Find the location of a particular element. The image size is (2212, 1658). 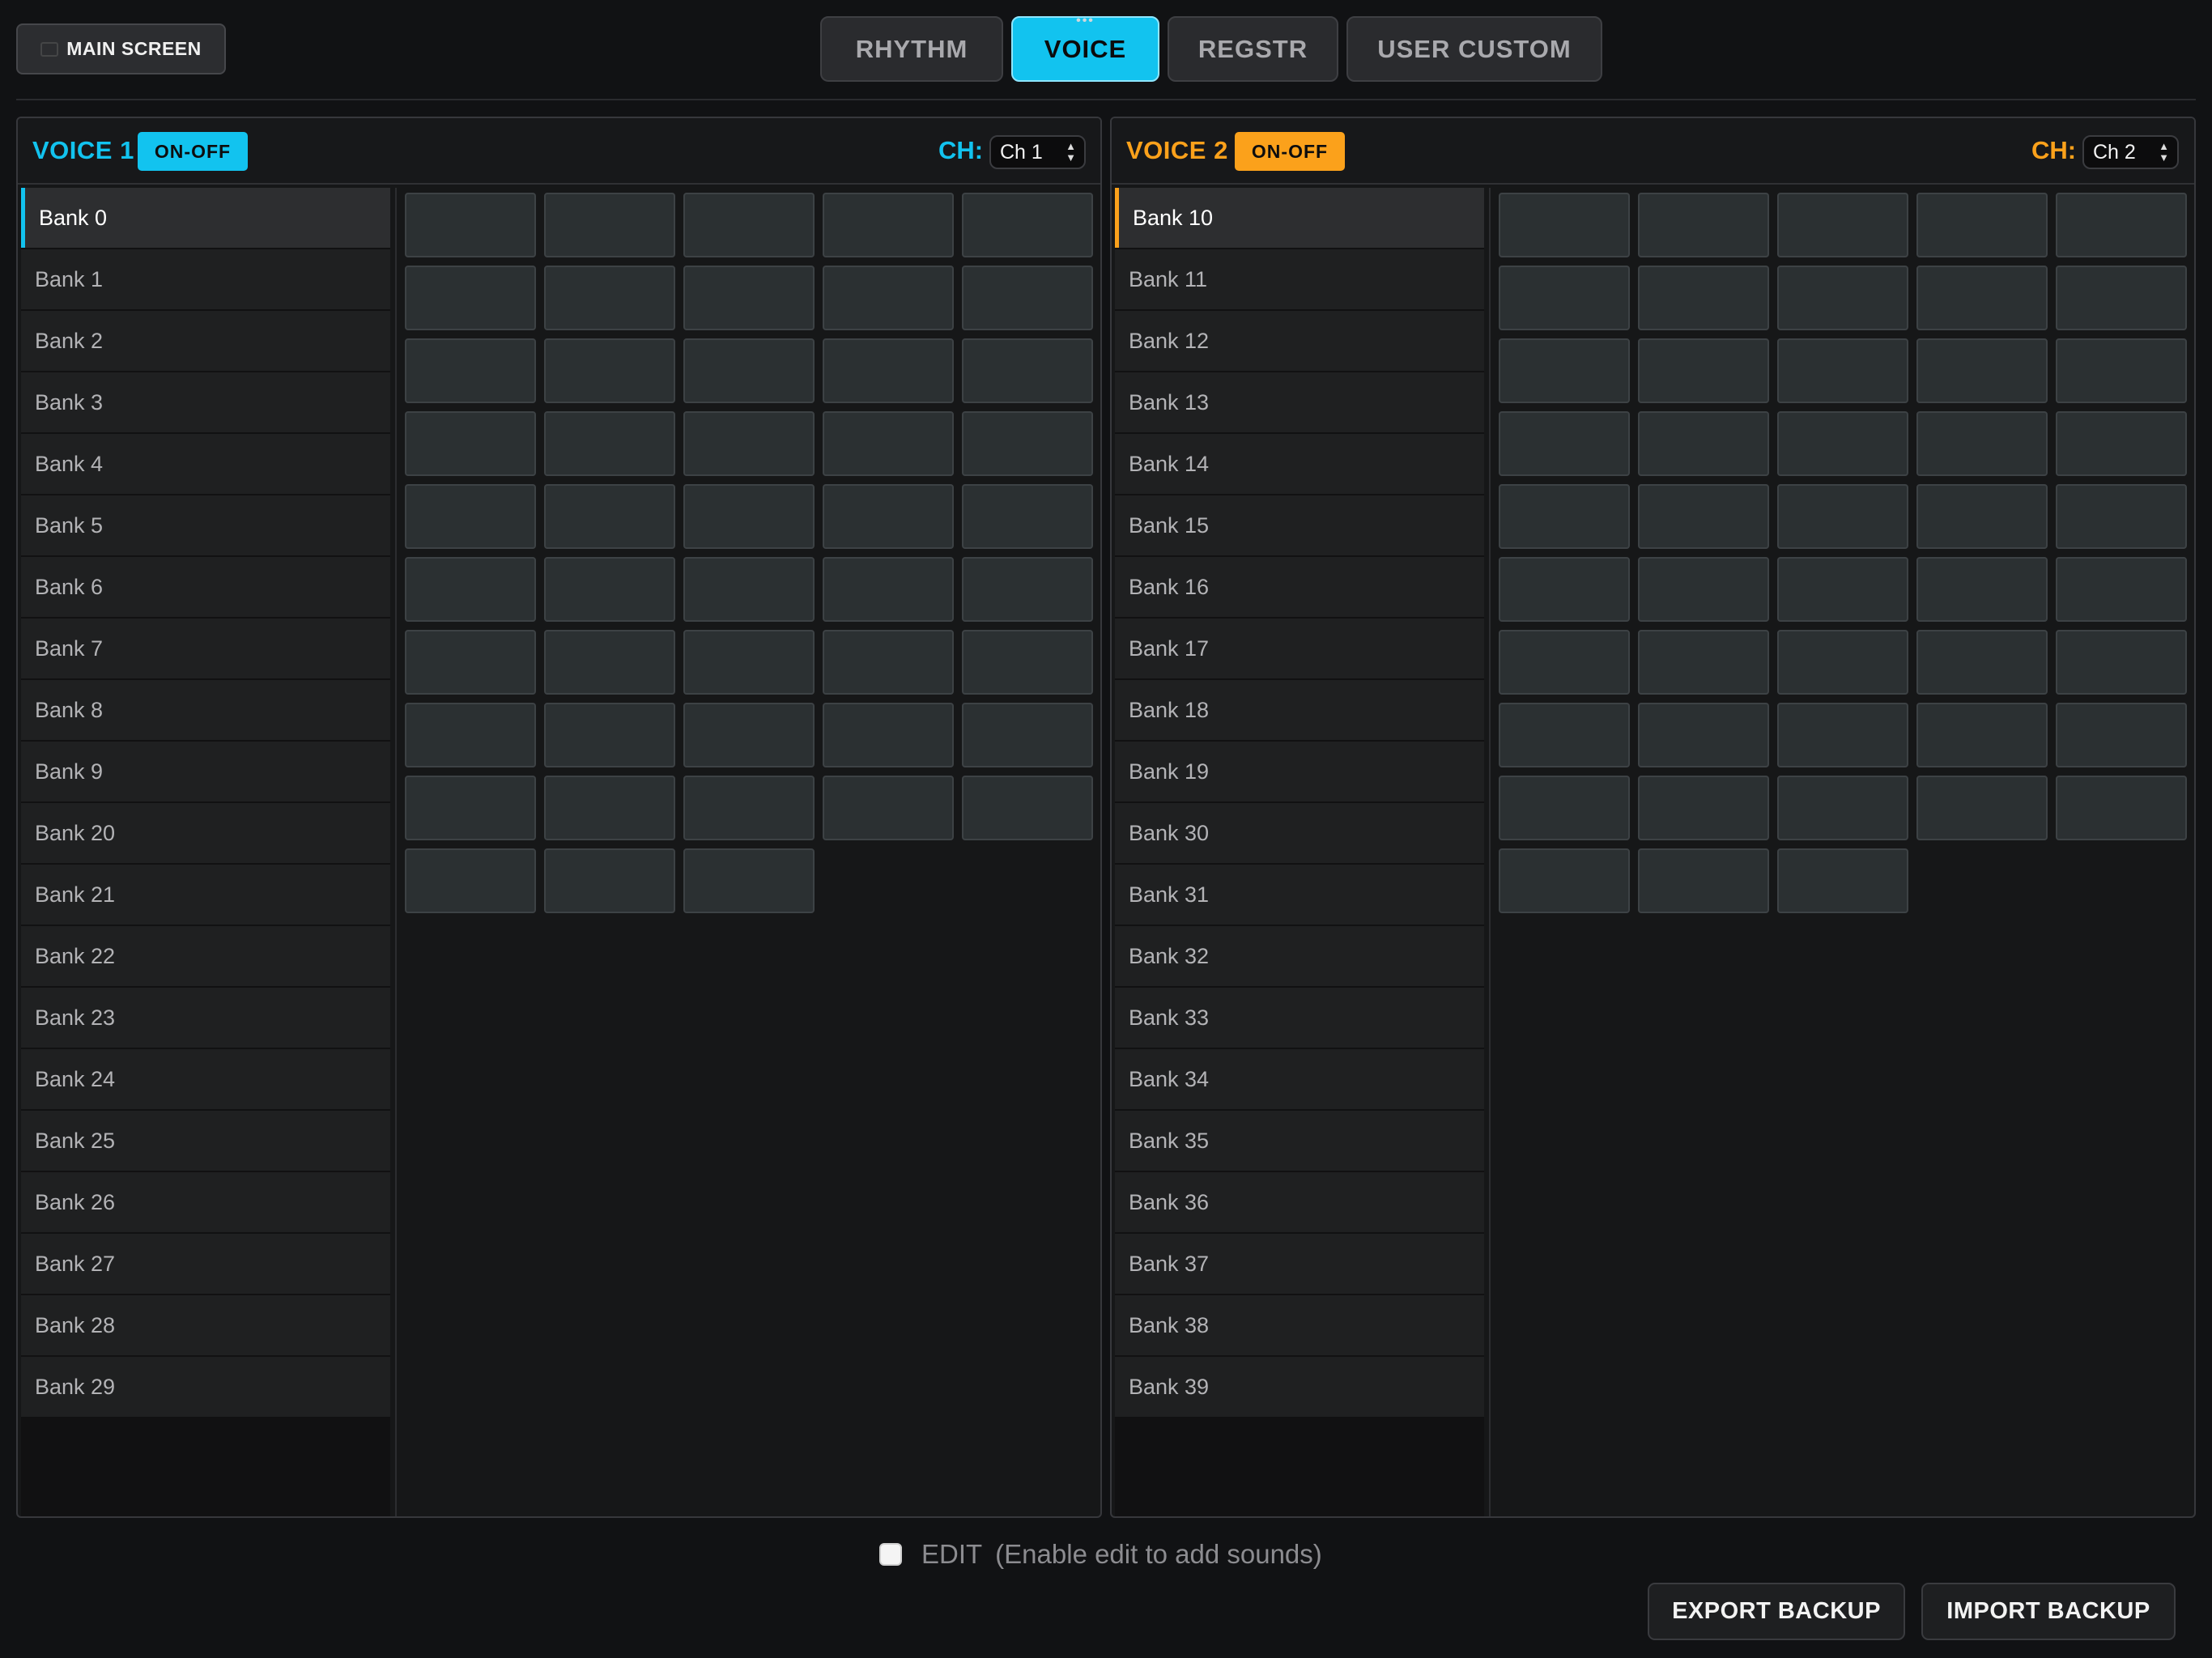

bank-list-item: Bank 4 is located at coordinates (206, 464).